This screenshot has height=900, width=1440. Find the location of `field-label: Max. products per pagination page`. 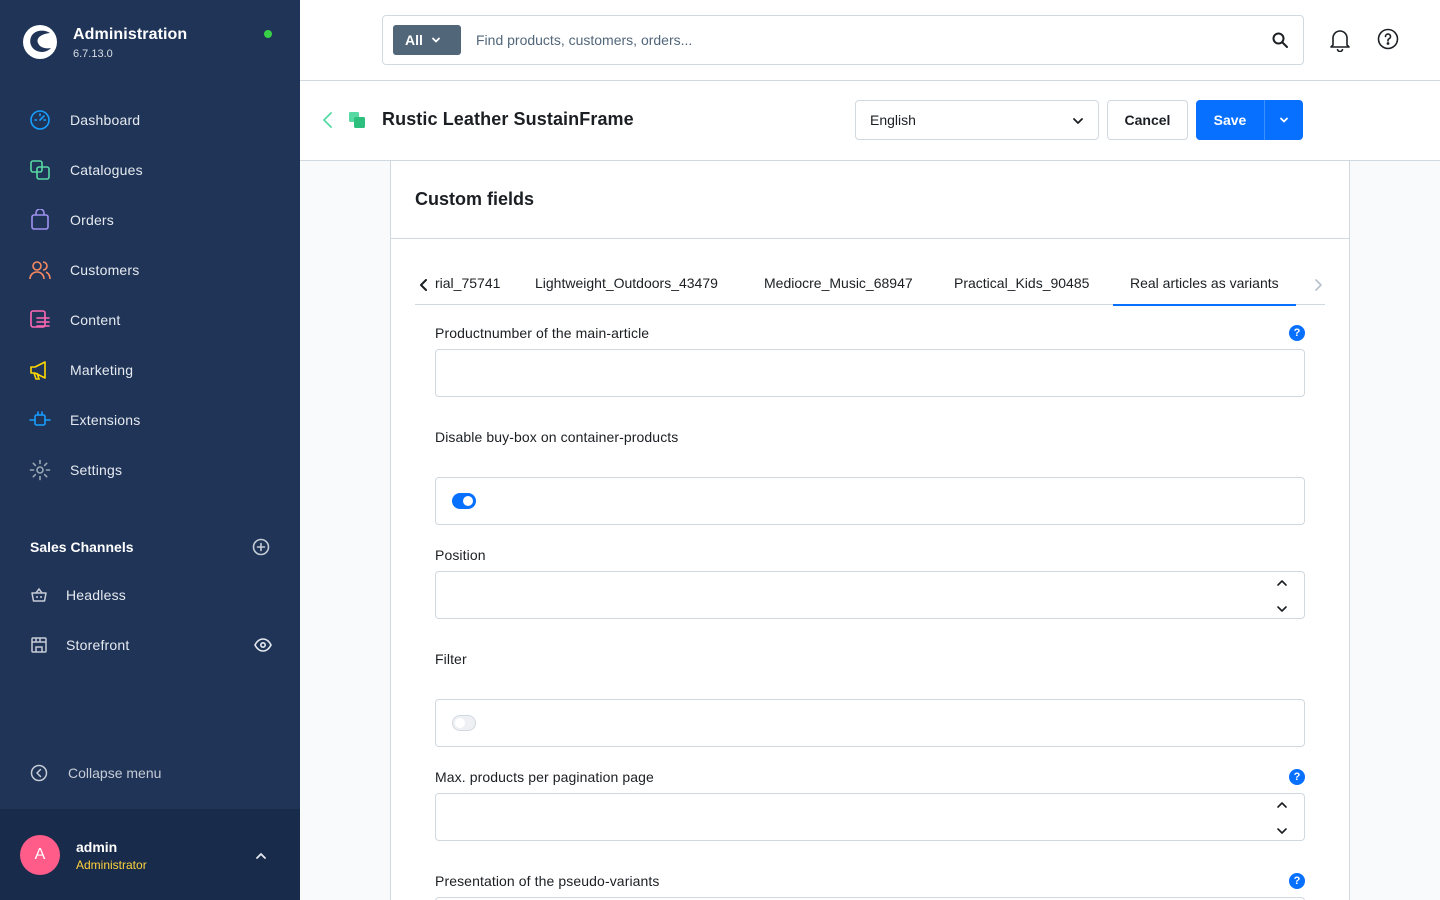

field-label: Max. products per pagination page is located at coordinates (544, 777).